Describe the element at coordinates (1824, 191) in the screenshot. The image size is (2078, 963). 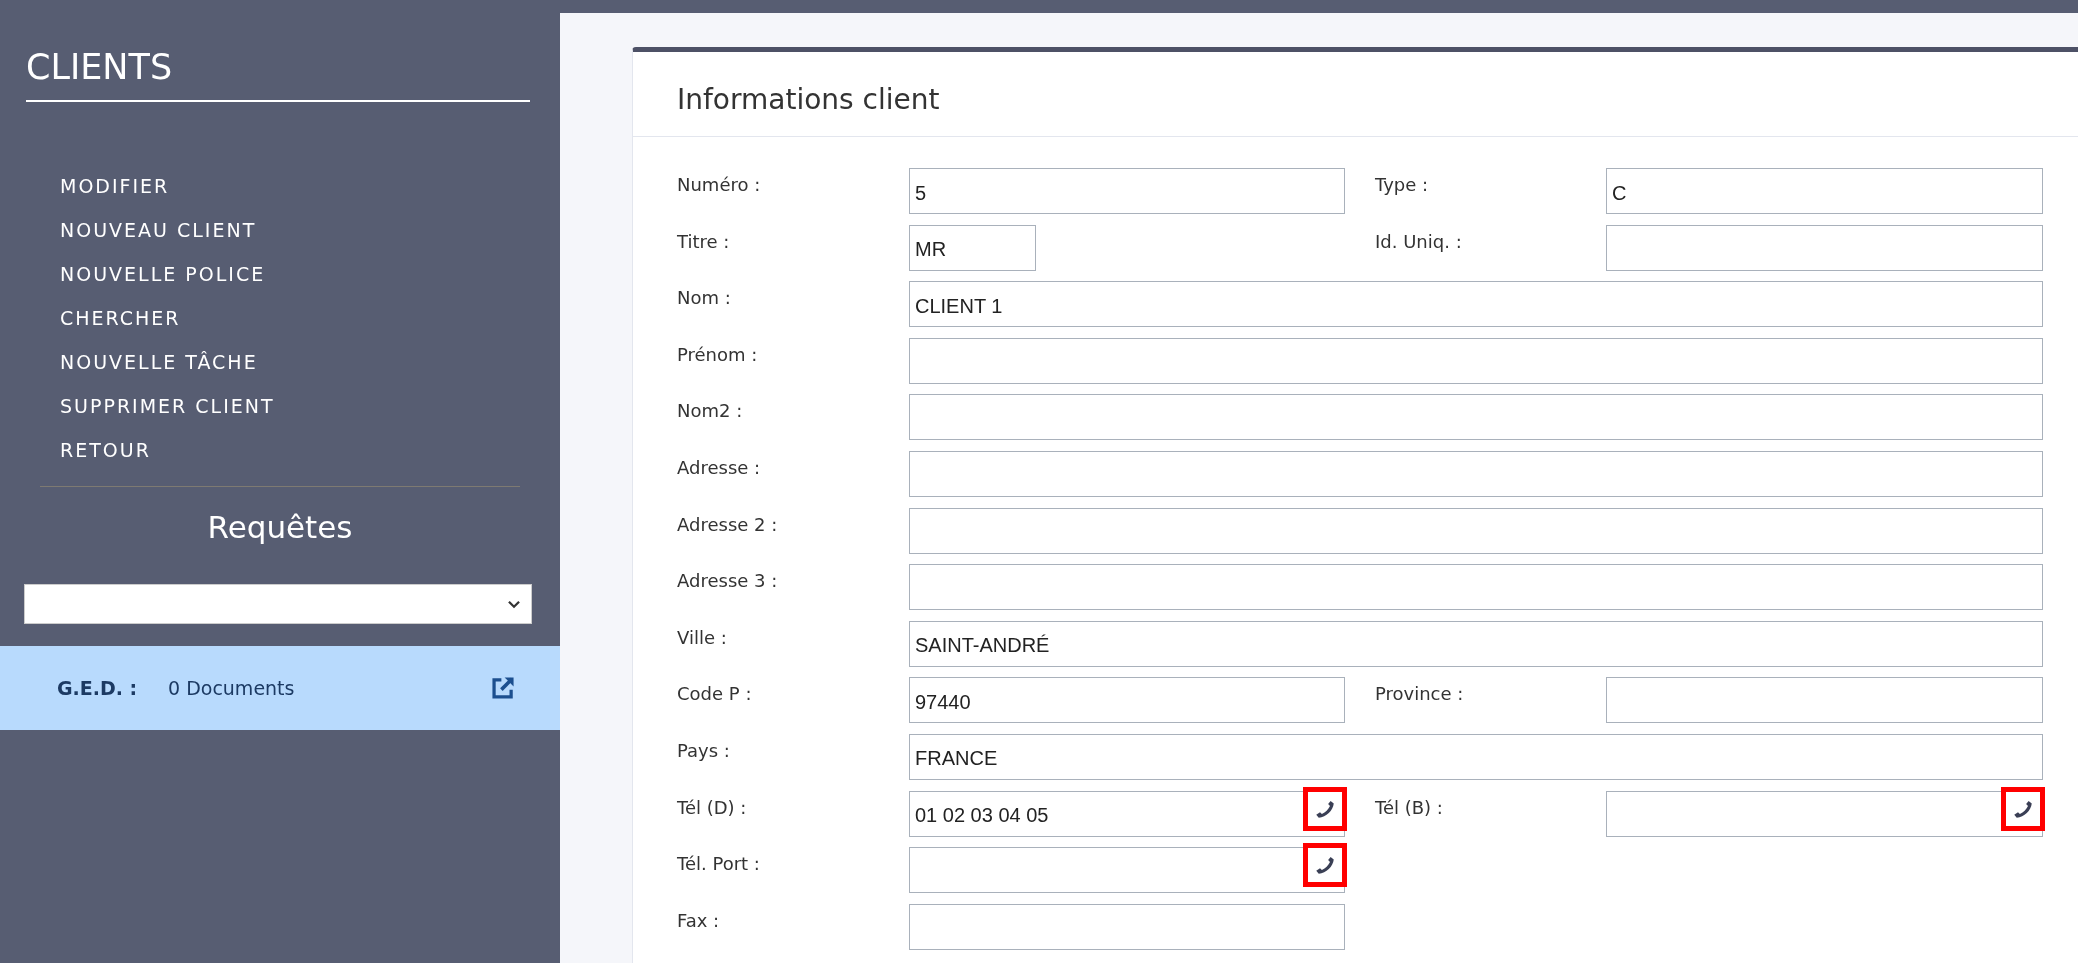
I see `input-field: C` at that location.